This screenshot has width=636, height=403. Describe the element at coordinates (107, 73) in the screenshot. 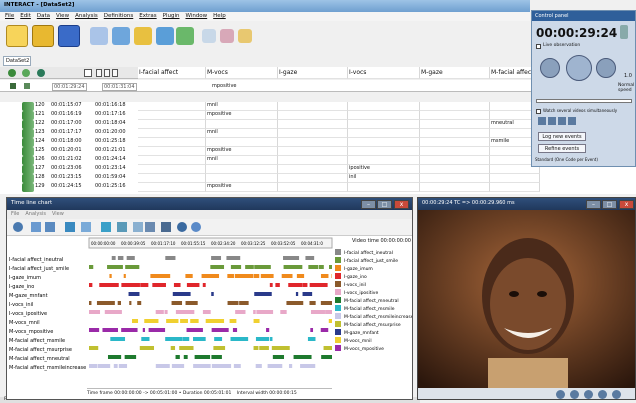

I see `nav-prev-icon` at that location.